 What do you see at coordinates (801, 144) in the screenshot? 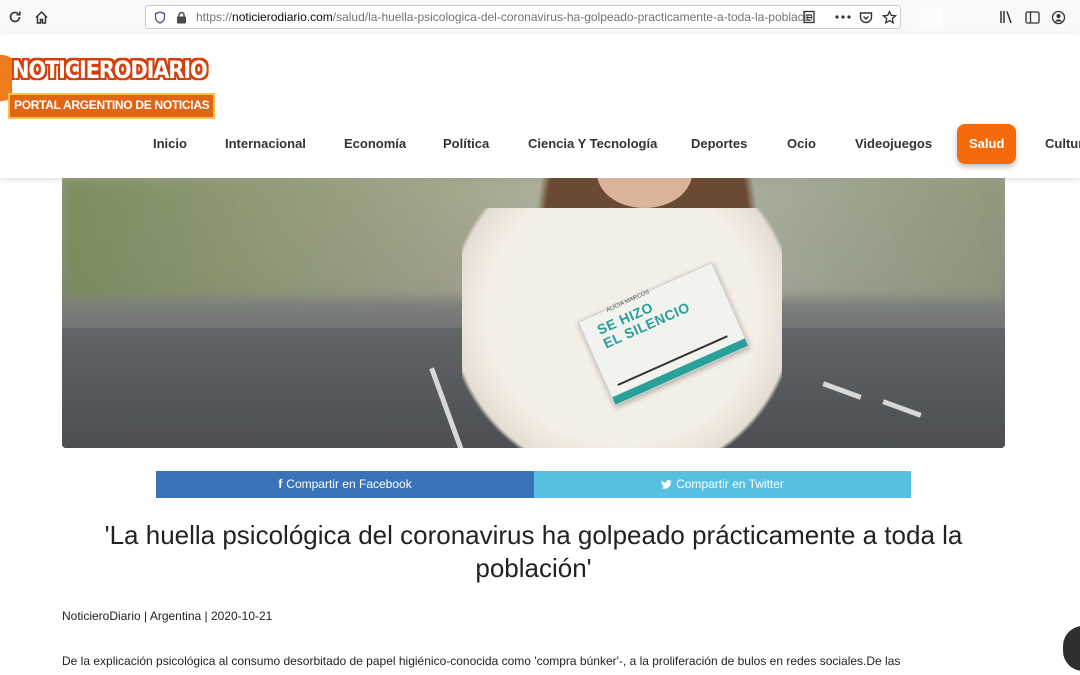
I see `menu-item-ocio: Ocio` at bounding box center [801, 144].